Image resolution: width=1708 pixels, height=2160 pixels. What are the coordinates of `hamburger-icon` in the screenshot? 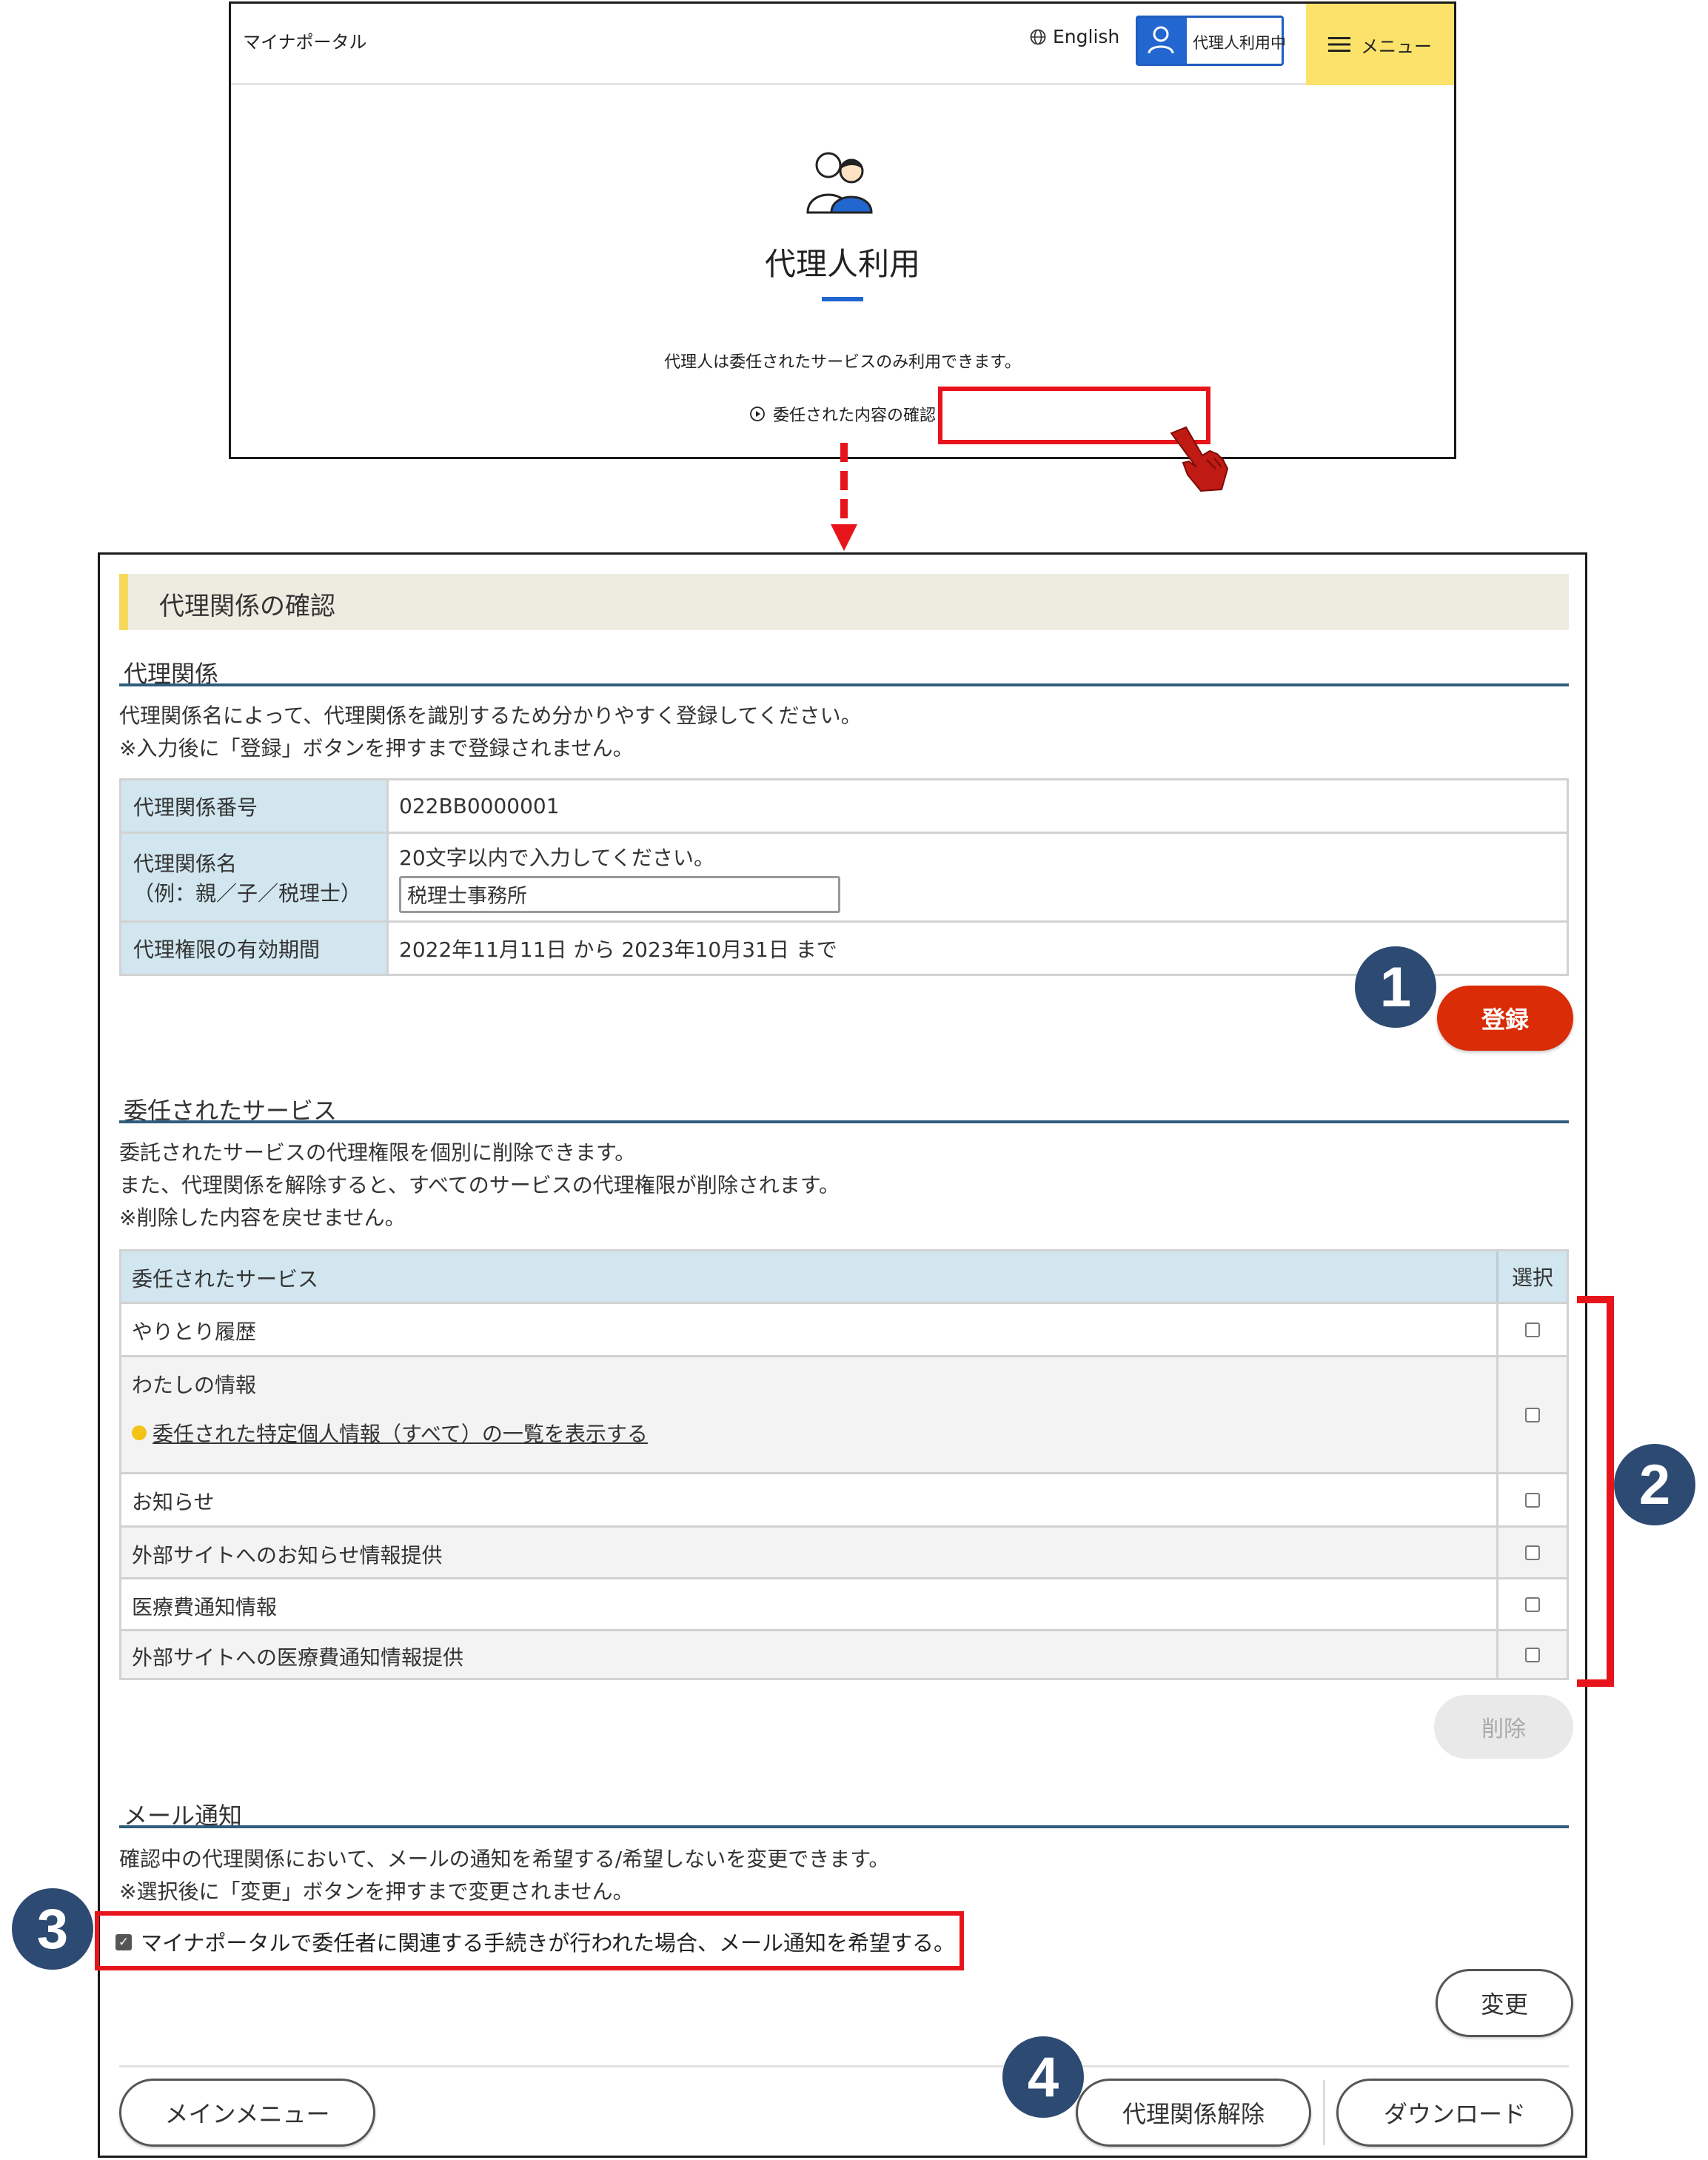 It's located at (1339, 44).